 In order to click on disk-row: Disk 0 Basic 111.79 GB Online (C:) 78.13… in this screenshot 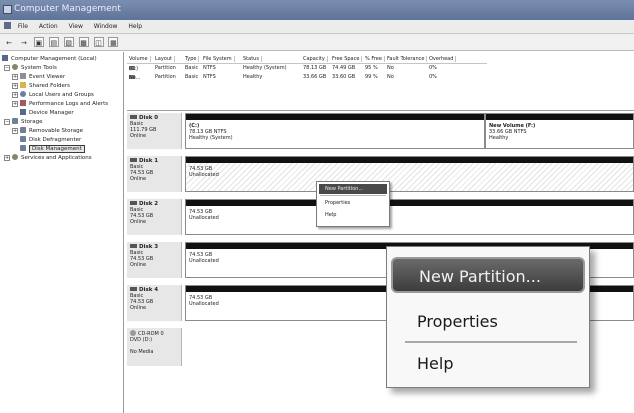, I will do `click(380, 131)`.